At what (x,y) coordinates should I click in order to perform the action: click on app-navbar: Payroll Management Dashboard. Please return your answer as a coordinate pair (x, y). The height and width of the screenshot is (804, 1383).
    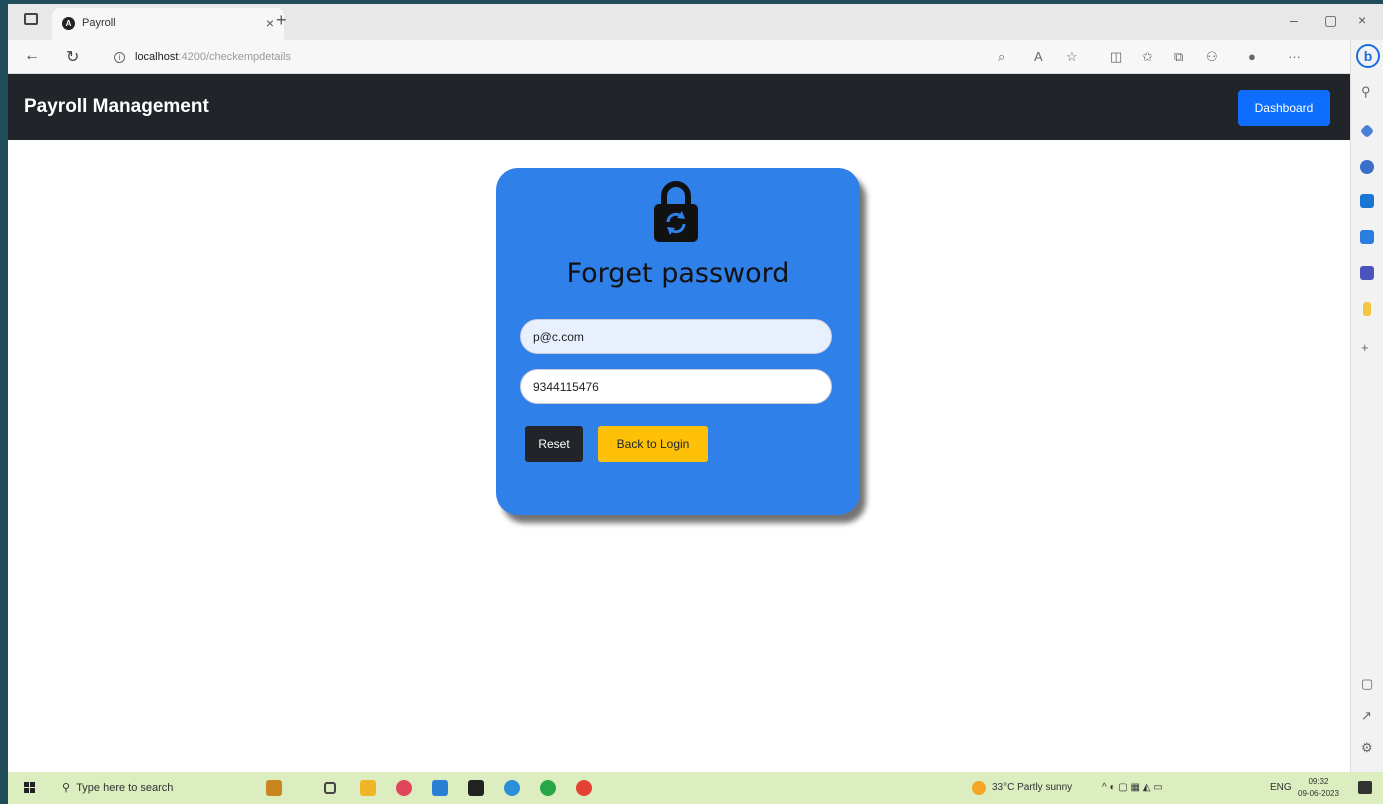
    Looking at the image, I should click on (679, 107).